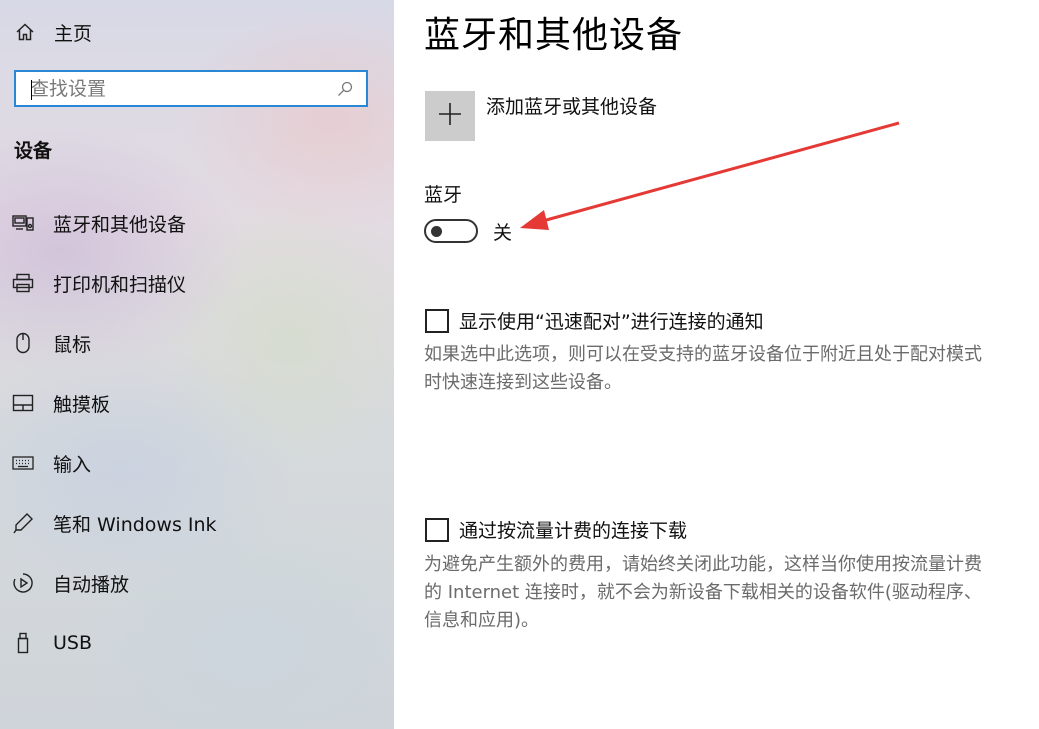  Describe the element at coordinates (197, 283) in the screenshot. I see `sidebar-item-printers: 打印机和扫描仪` at that location.